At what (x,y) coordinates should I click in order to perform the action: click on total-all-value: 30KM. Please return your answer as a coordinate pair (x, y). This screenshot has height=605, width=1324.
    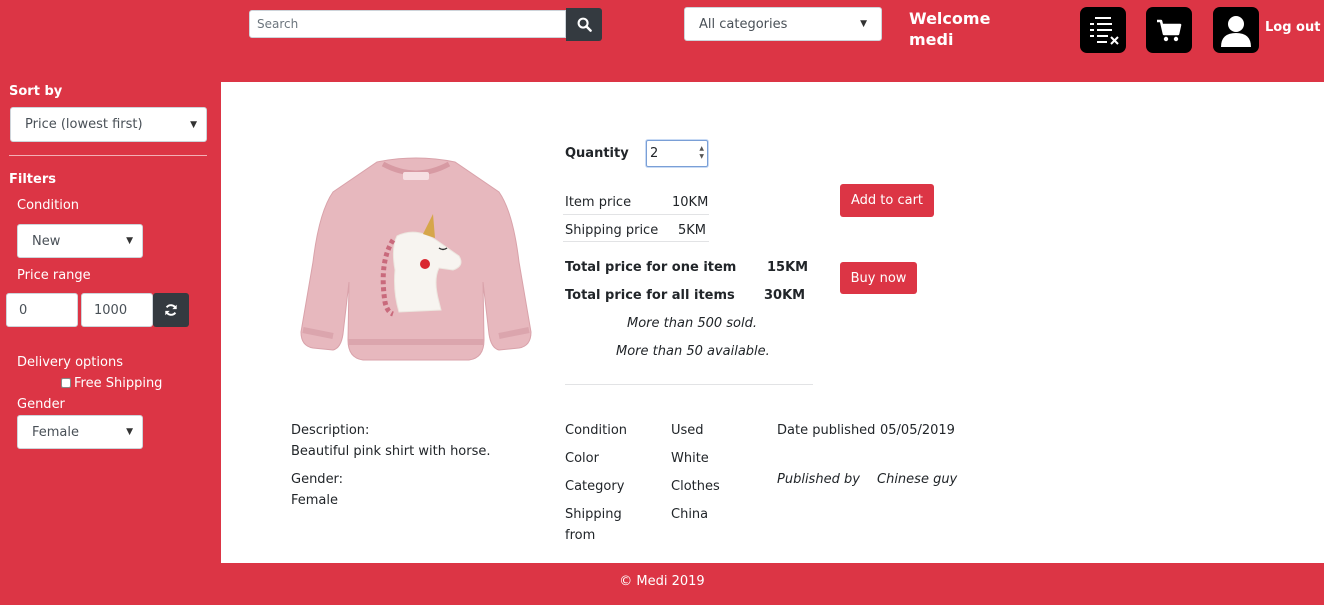
    Looking at the image, I should click on (785, 295).